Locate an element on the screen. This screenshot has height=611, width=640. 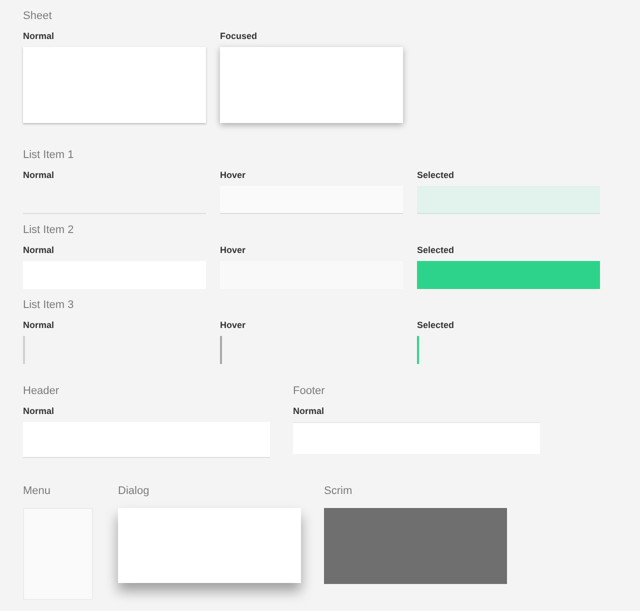
section-title: List Item 3 is located at coordinates (49, 305).